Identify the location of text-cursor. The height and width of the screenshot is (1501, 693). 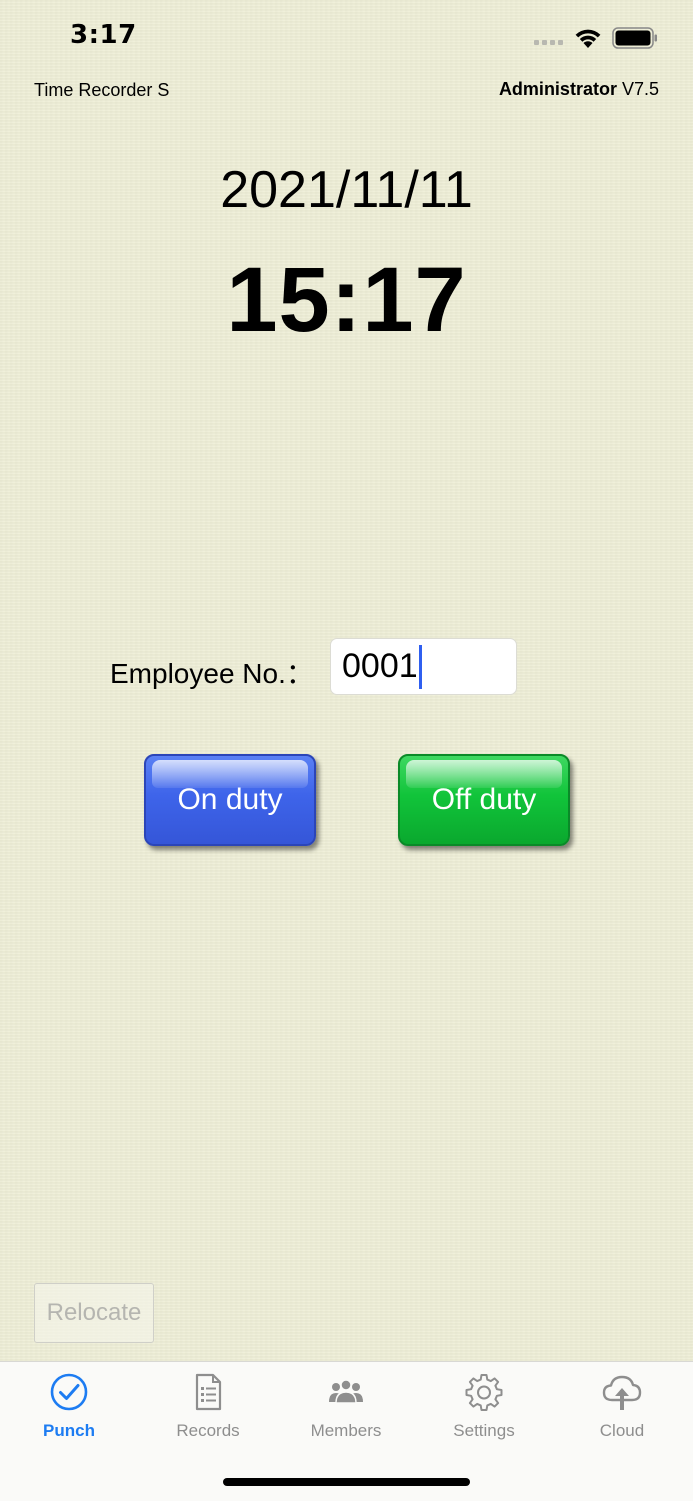
(420, 666).